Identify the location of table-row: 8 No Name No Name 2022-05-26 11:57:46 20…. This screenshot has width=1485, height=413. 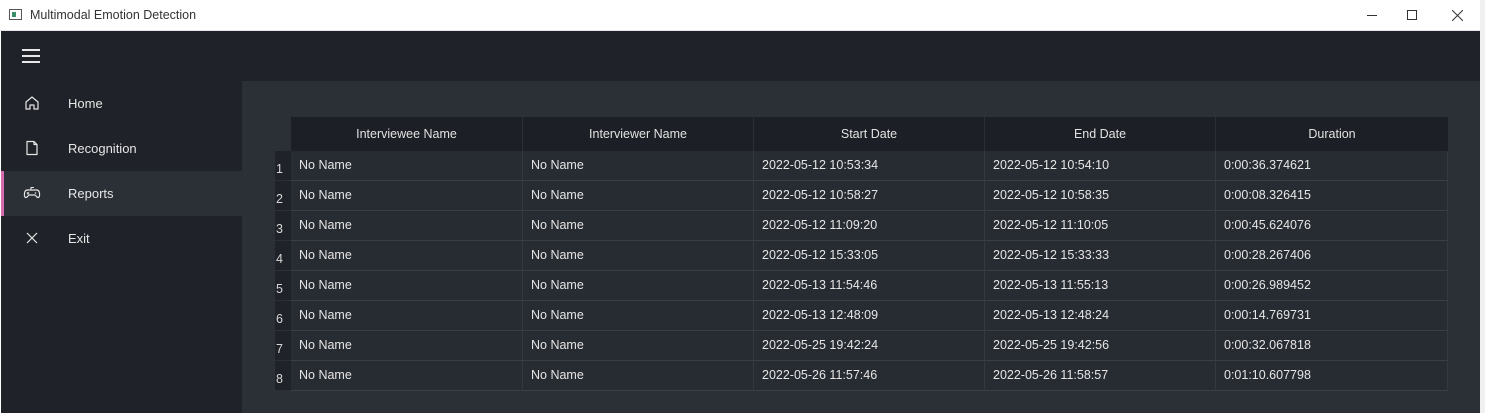
(861, 376).